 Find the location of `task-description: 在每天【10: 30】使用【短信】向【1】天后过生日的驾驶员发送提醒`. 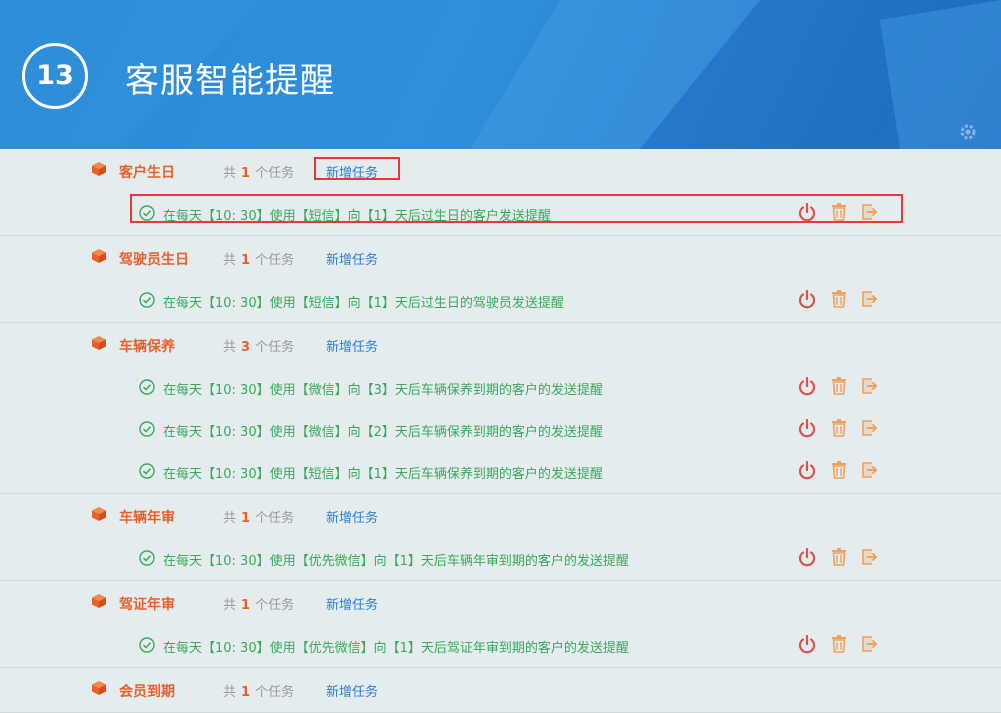

task-description: 在每天【10: 30】使用【短信】向【1】天后过生日的驾驶员发送提醒 is located at coordinates (363, 303).